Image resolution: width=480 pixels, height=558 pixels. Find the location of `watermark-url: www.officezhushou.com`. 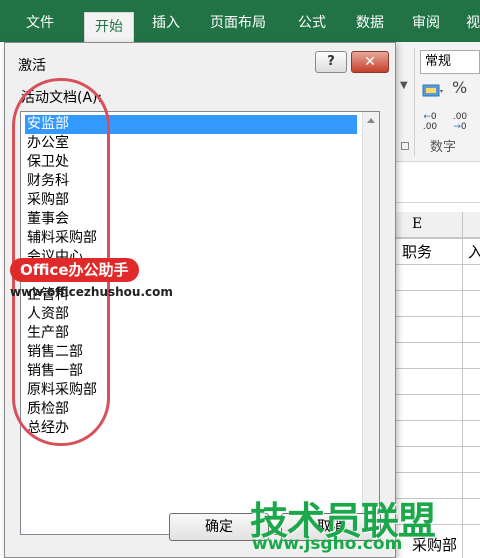

watermark-url: www.officezhushou.com is located at coordinates (91, 292).